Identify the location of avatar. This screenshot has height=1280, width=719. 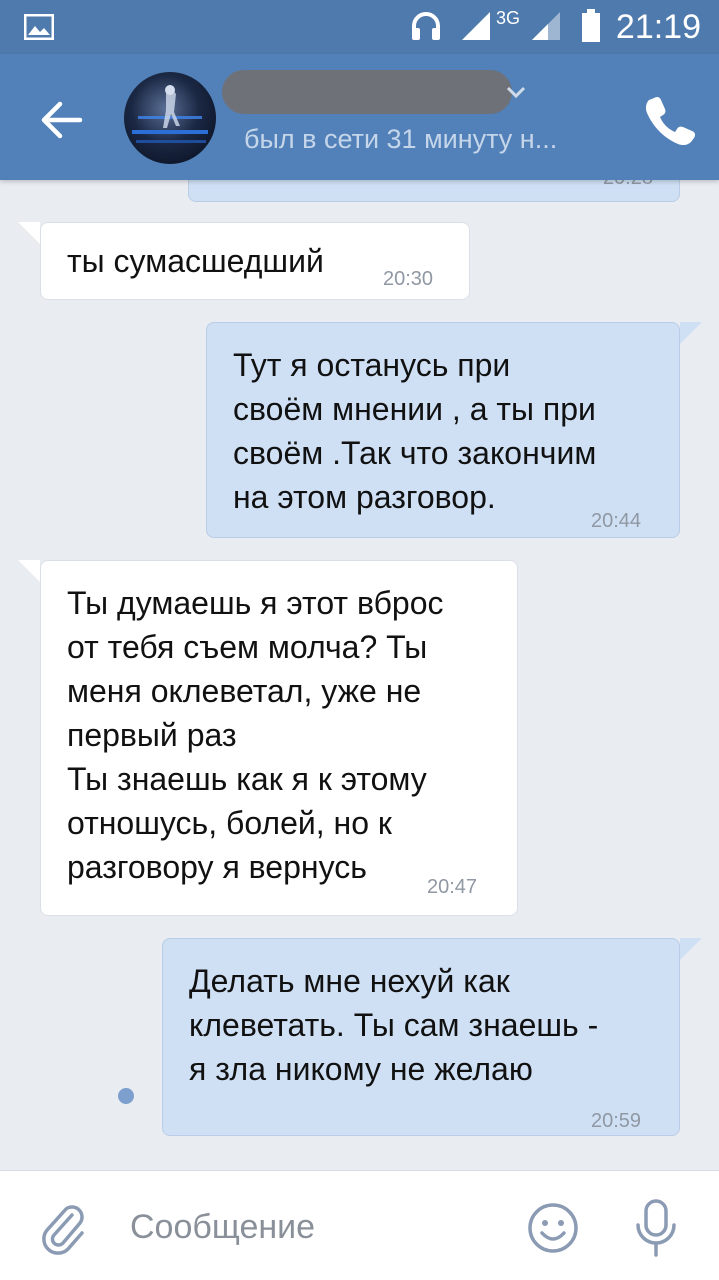
(170, 118).